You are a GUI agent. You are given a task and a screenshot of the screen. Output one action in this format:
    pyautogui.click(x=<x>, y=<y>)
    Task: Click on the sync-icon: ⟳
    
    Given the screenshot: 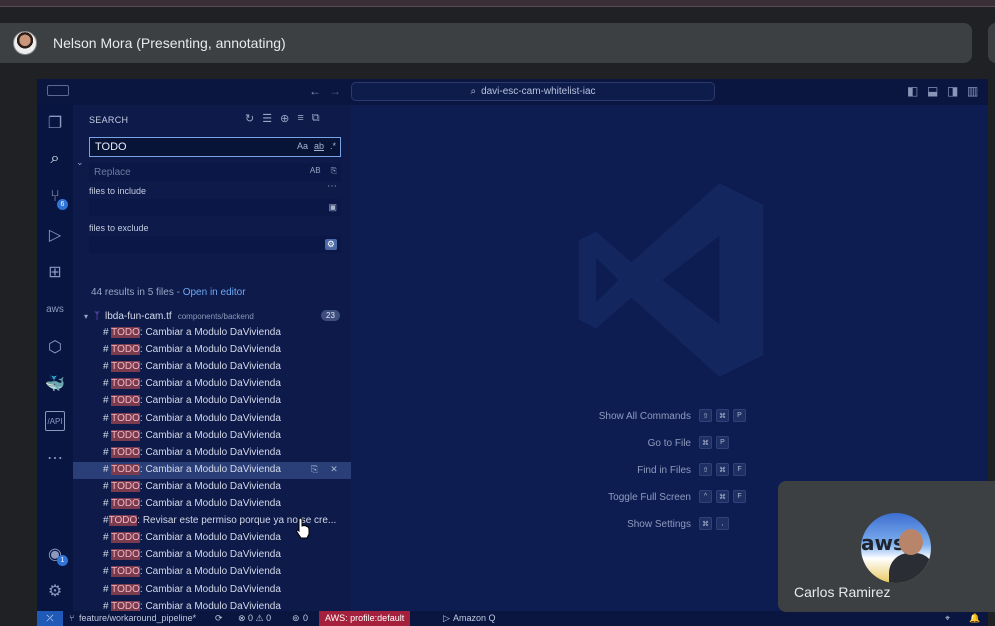 What is the action you would take?
    pyautogui.click(x=219, y=618)
    